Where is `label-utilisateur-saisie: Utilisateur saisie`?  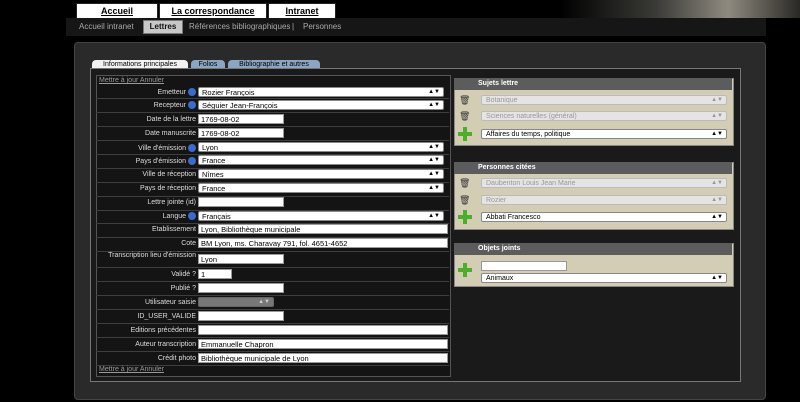 label-utilisateur-saisie: Utilisateur saisie is located at coordinates (170, 302).